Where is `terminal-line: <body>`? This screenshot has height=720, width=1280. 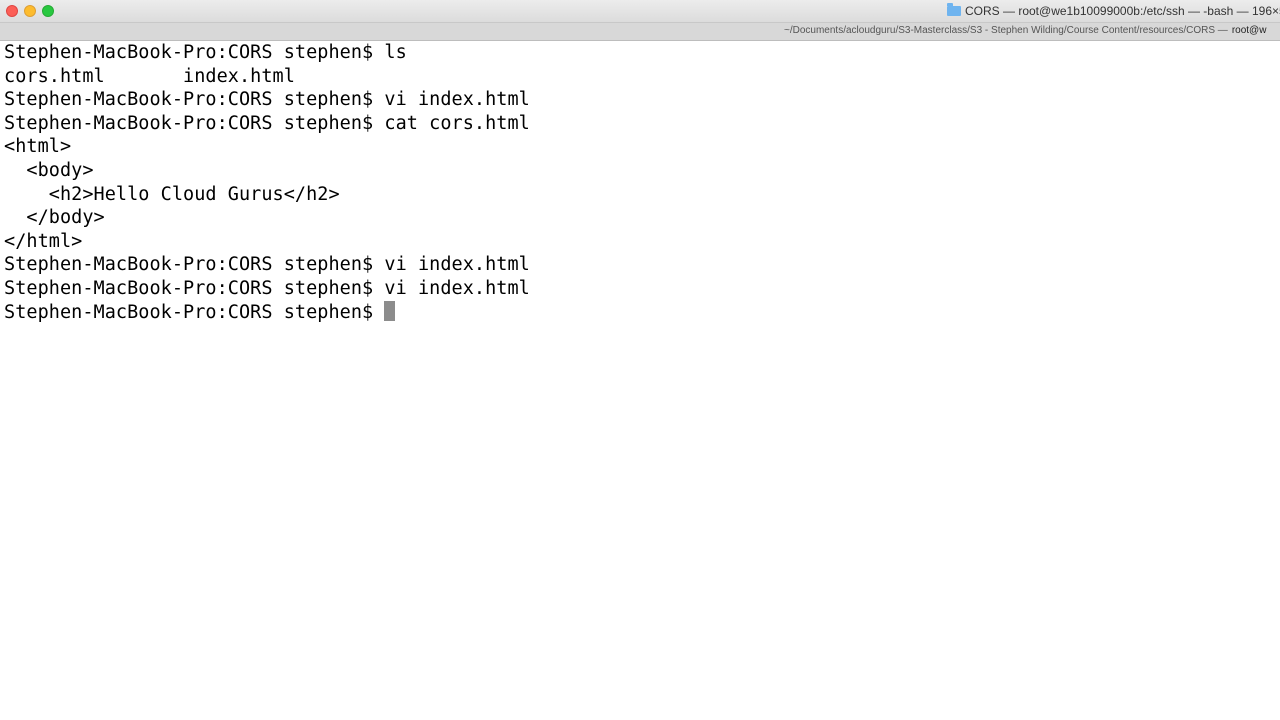
terminal-line: <body> is located at coordinates (49, 170).